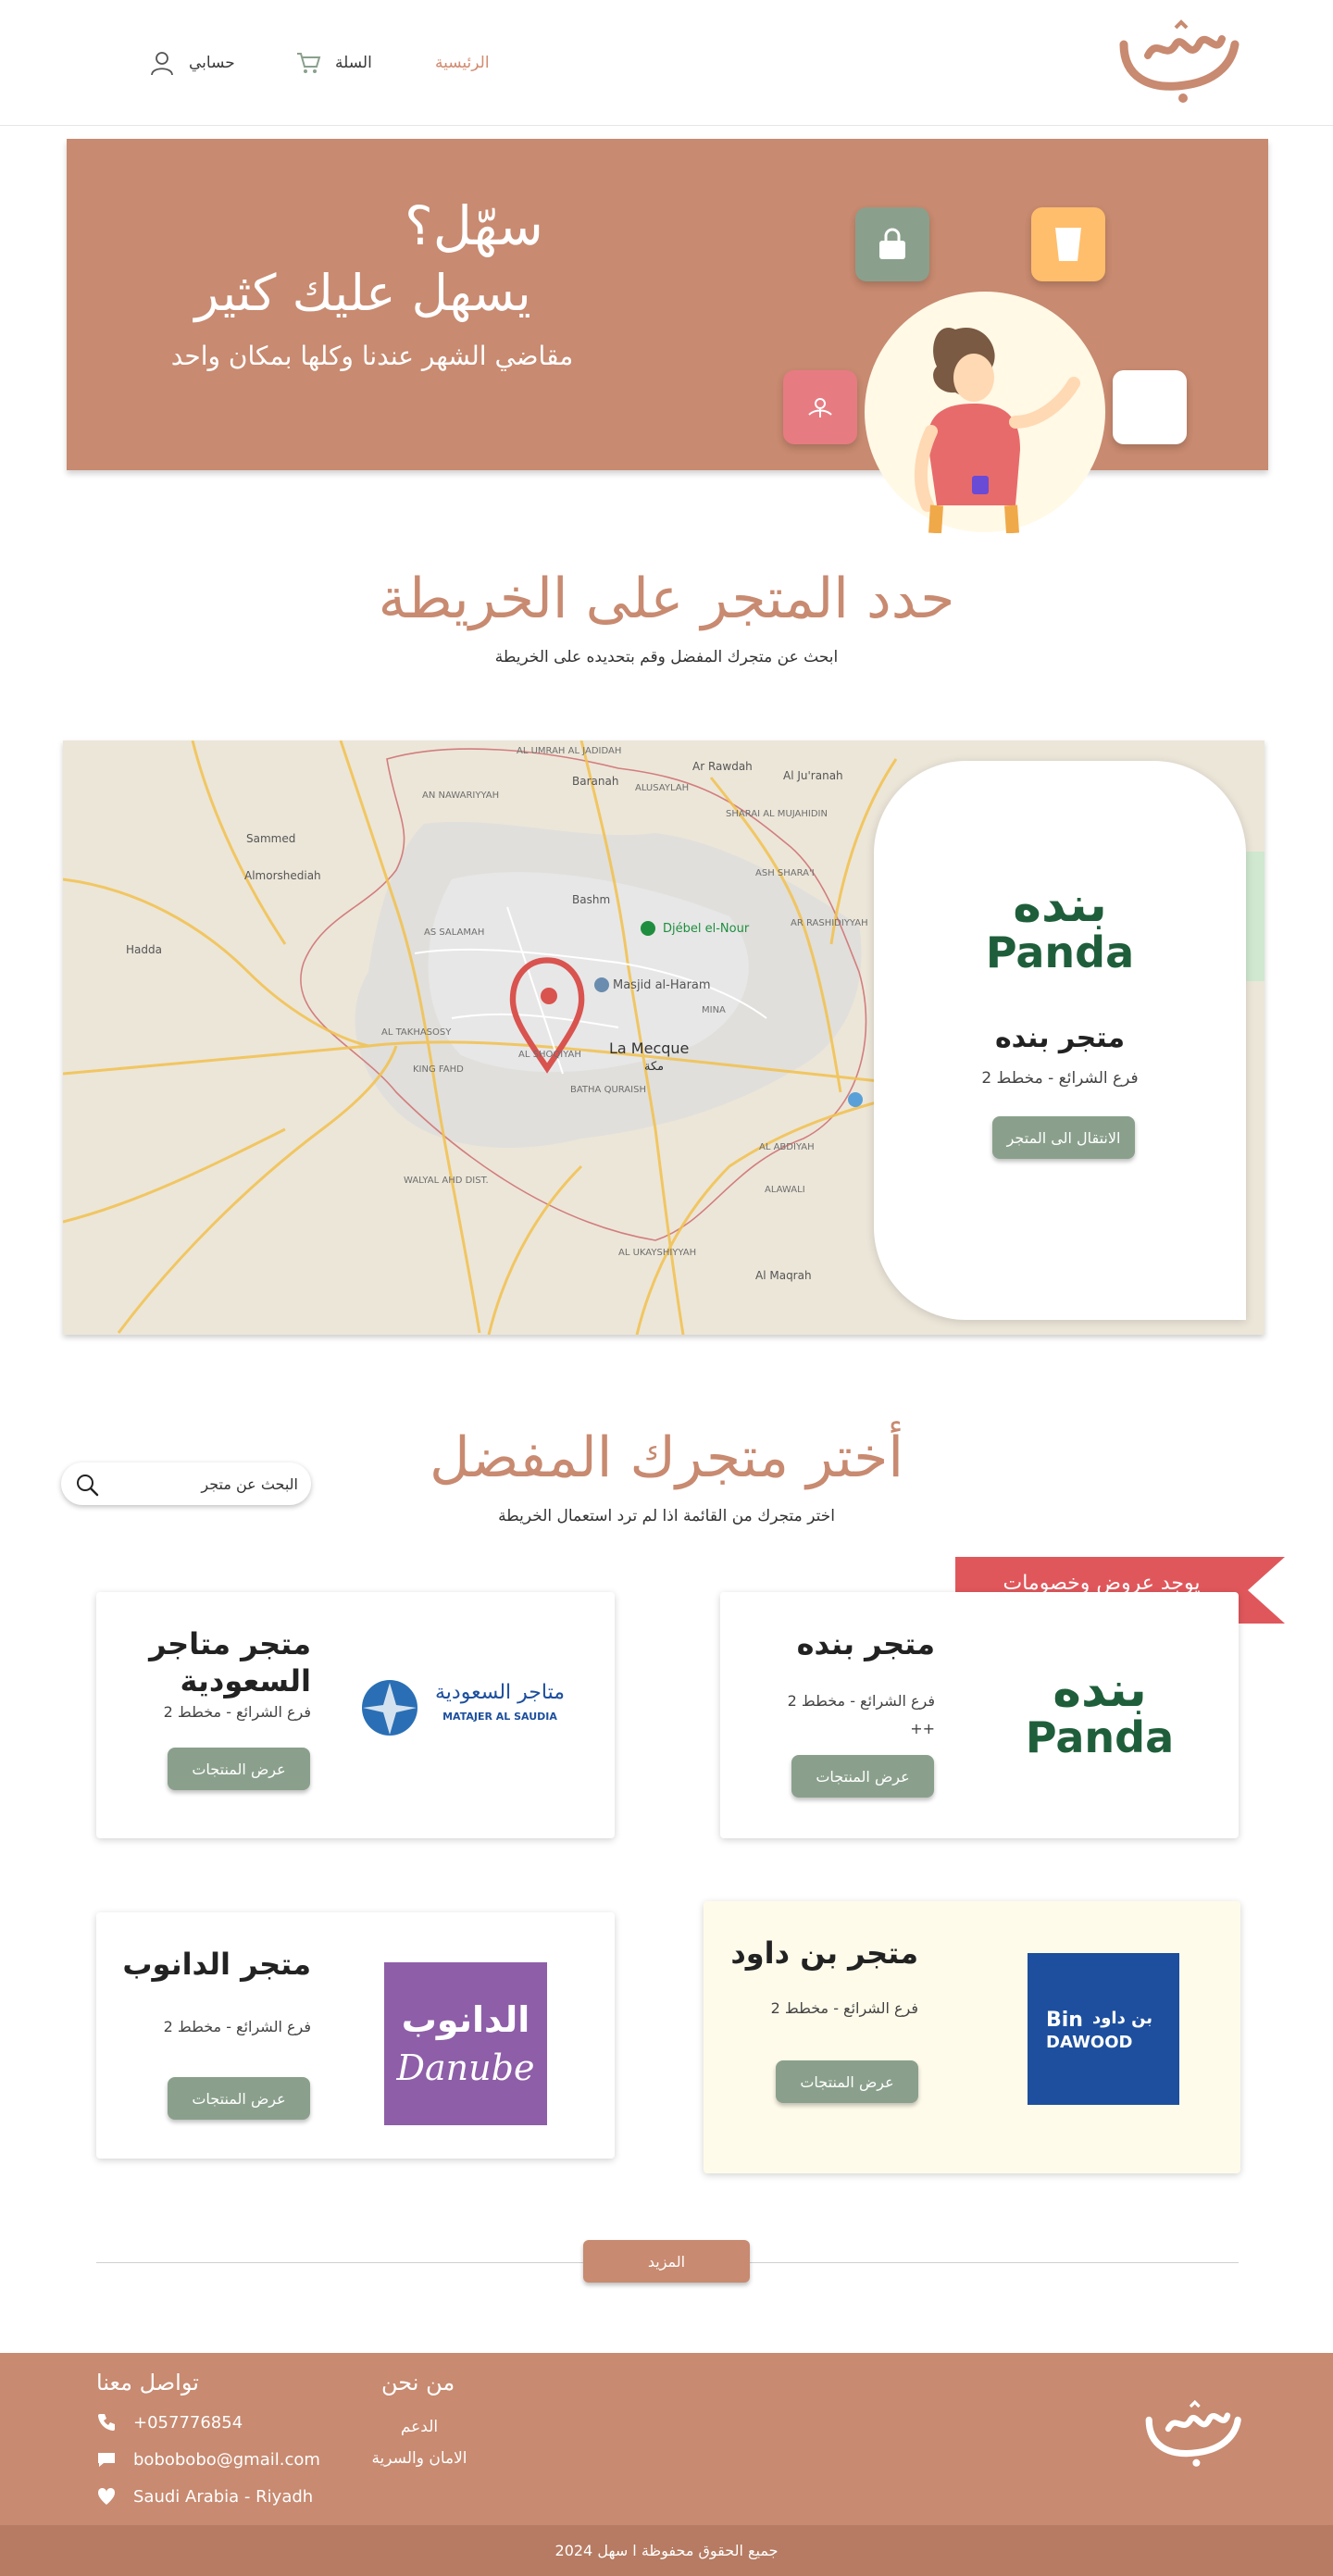  What do you see at coordinates (419, 2458) in the screenshot?
I see `security-link: الامان والسرية` at bounding box center [419, 2458].